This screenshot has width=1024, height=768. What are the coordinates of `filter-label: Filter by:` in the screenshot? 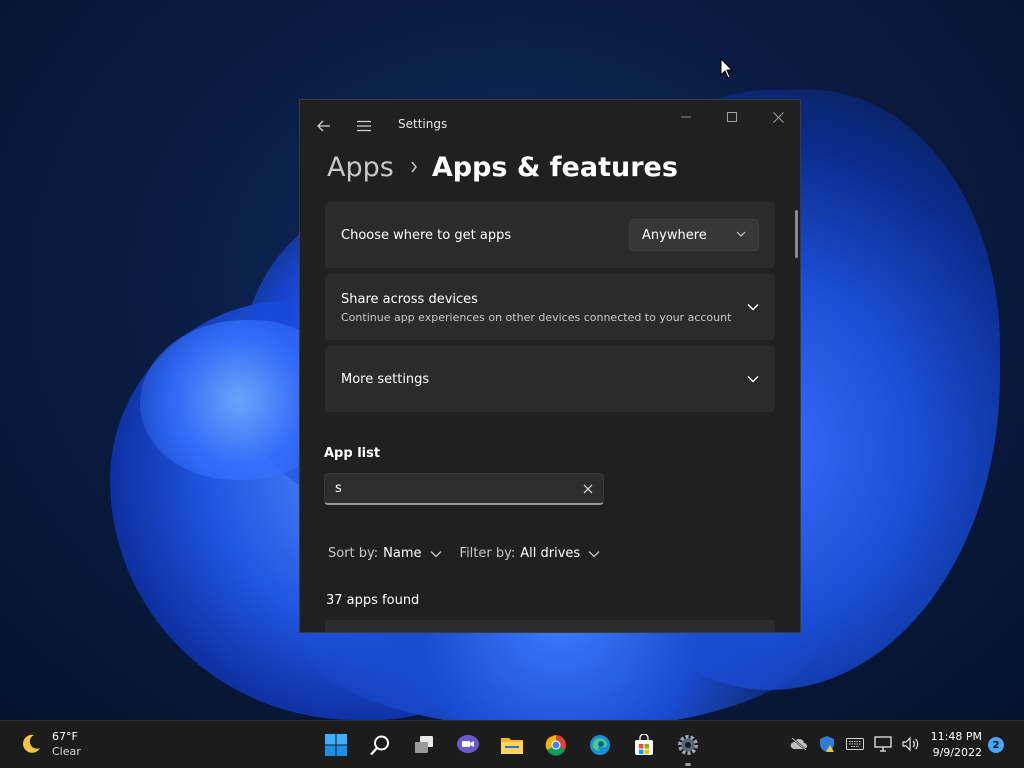 It's located at (487, 553).